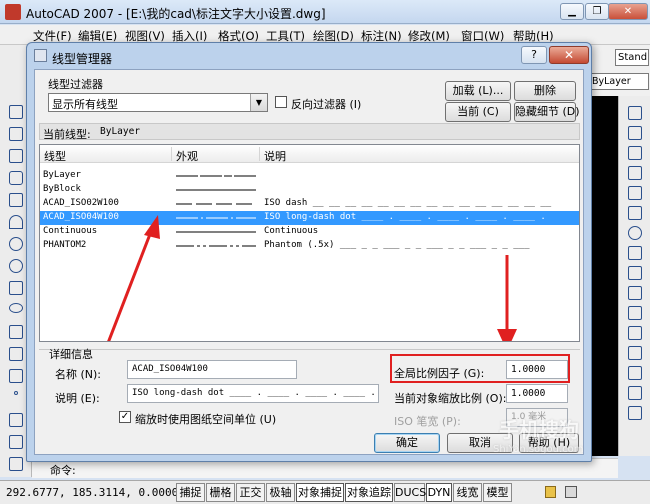 Image resolution: width=650 pixels, height=504 pixels. I want to click on erase-icon, so click(635, 113).